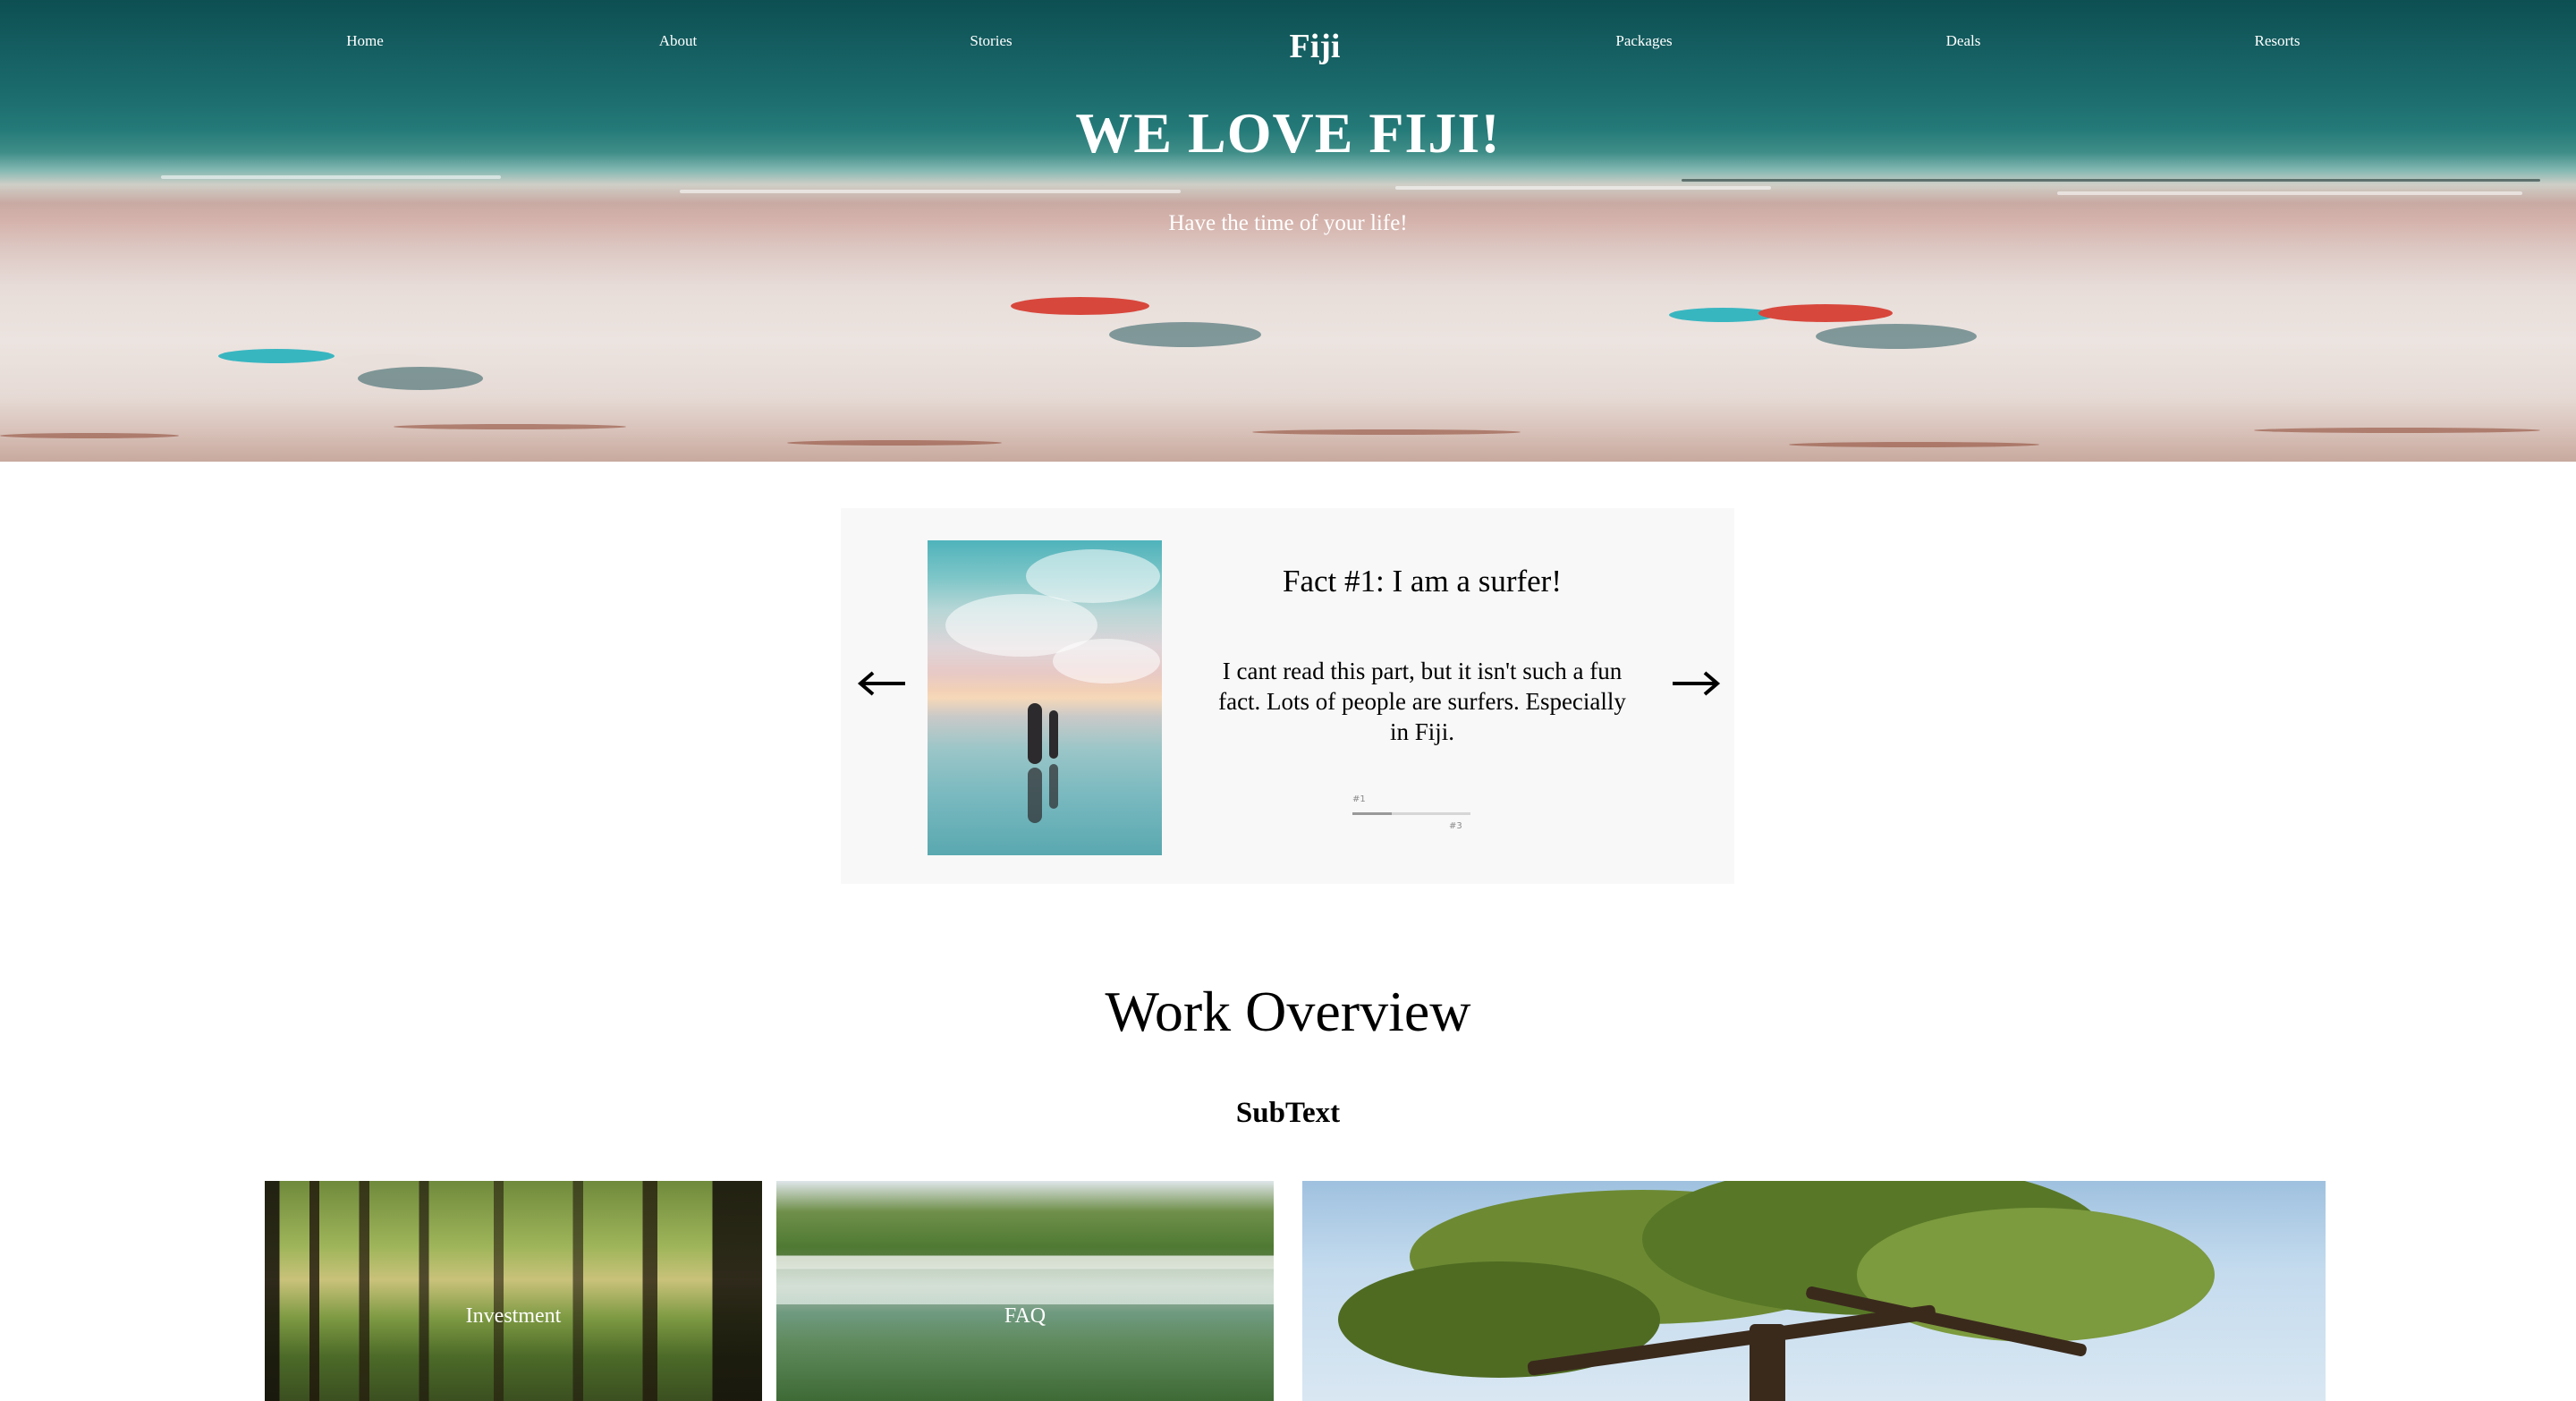  Describe the element at coordinates (1814, 1291) in the screenshot. I see `tile-tree-image` at that location.